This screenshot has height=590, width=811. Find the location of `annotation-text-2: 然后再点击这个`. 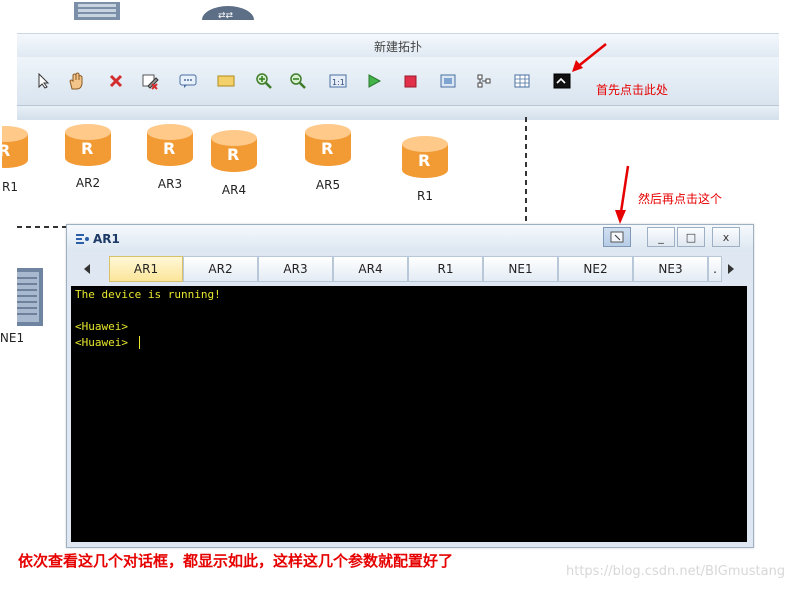

annotation-text-2: 然后再点击这个 is located at coordinates (680, 199).